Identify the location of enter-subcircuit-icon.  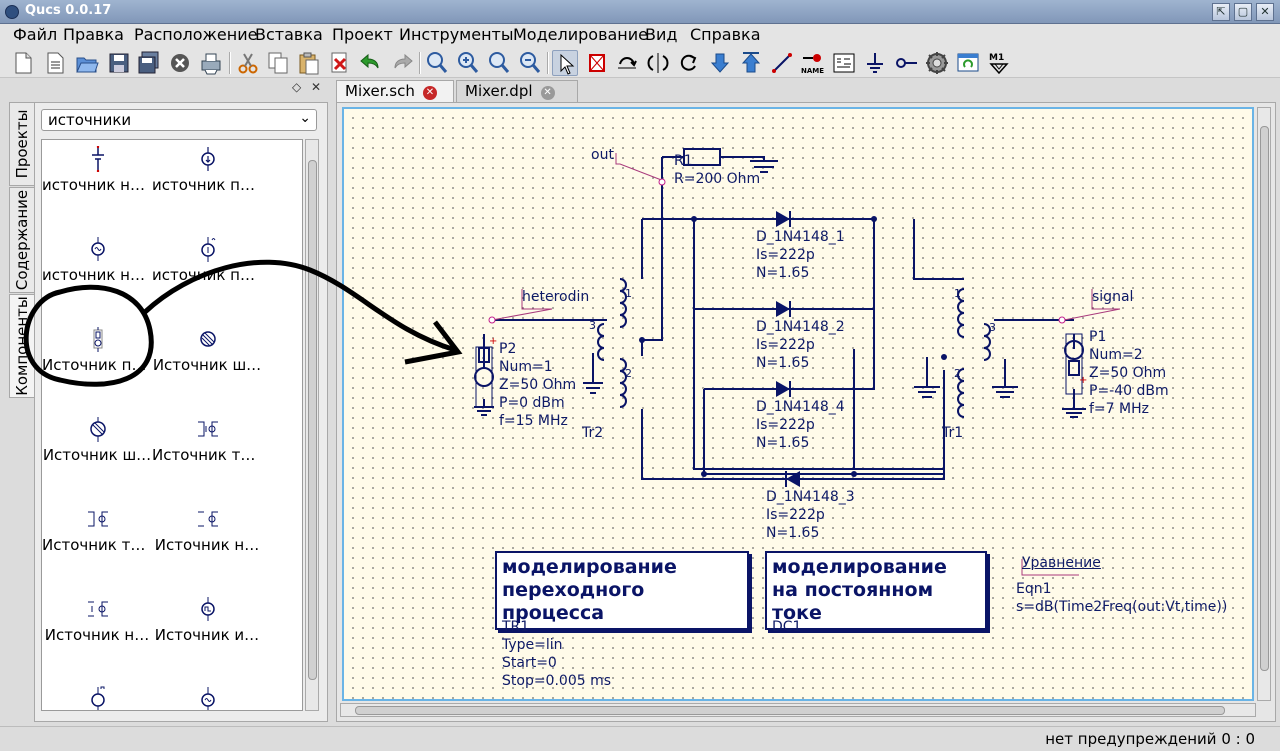
(720, 63).